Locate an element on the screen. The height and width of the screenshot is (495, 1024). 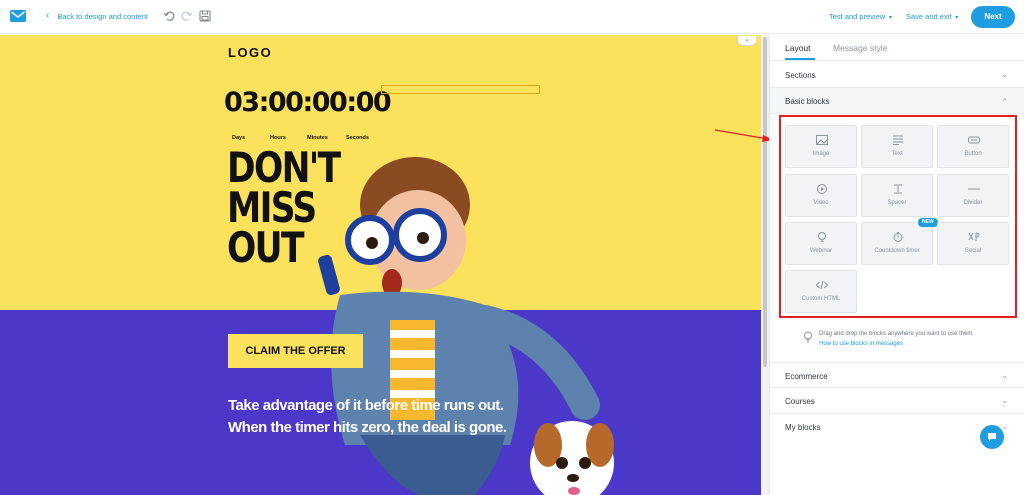
block-webinar: Webinar is located at coordinates (821, 243).